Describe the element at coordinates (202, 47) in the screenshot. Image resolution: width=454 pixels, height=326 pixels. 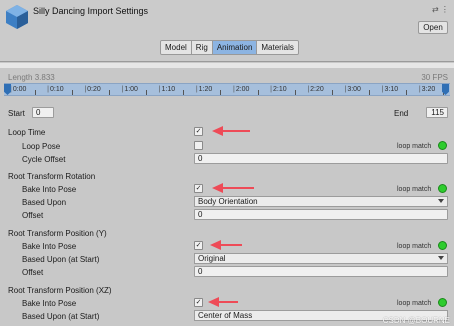
I see `tab-rig: Rig` at that location.